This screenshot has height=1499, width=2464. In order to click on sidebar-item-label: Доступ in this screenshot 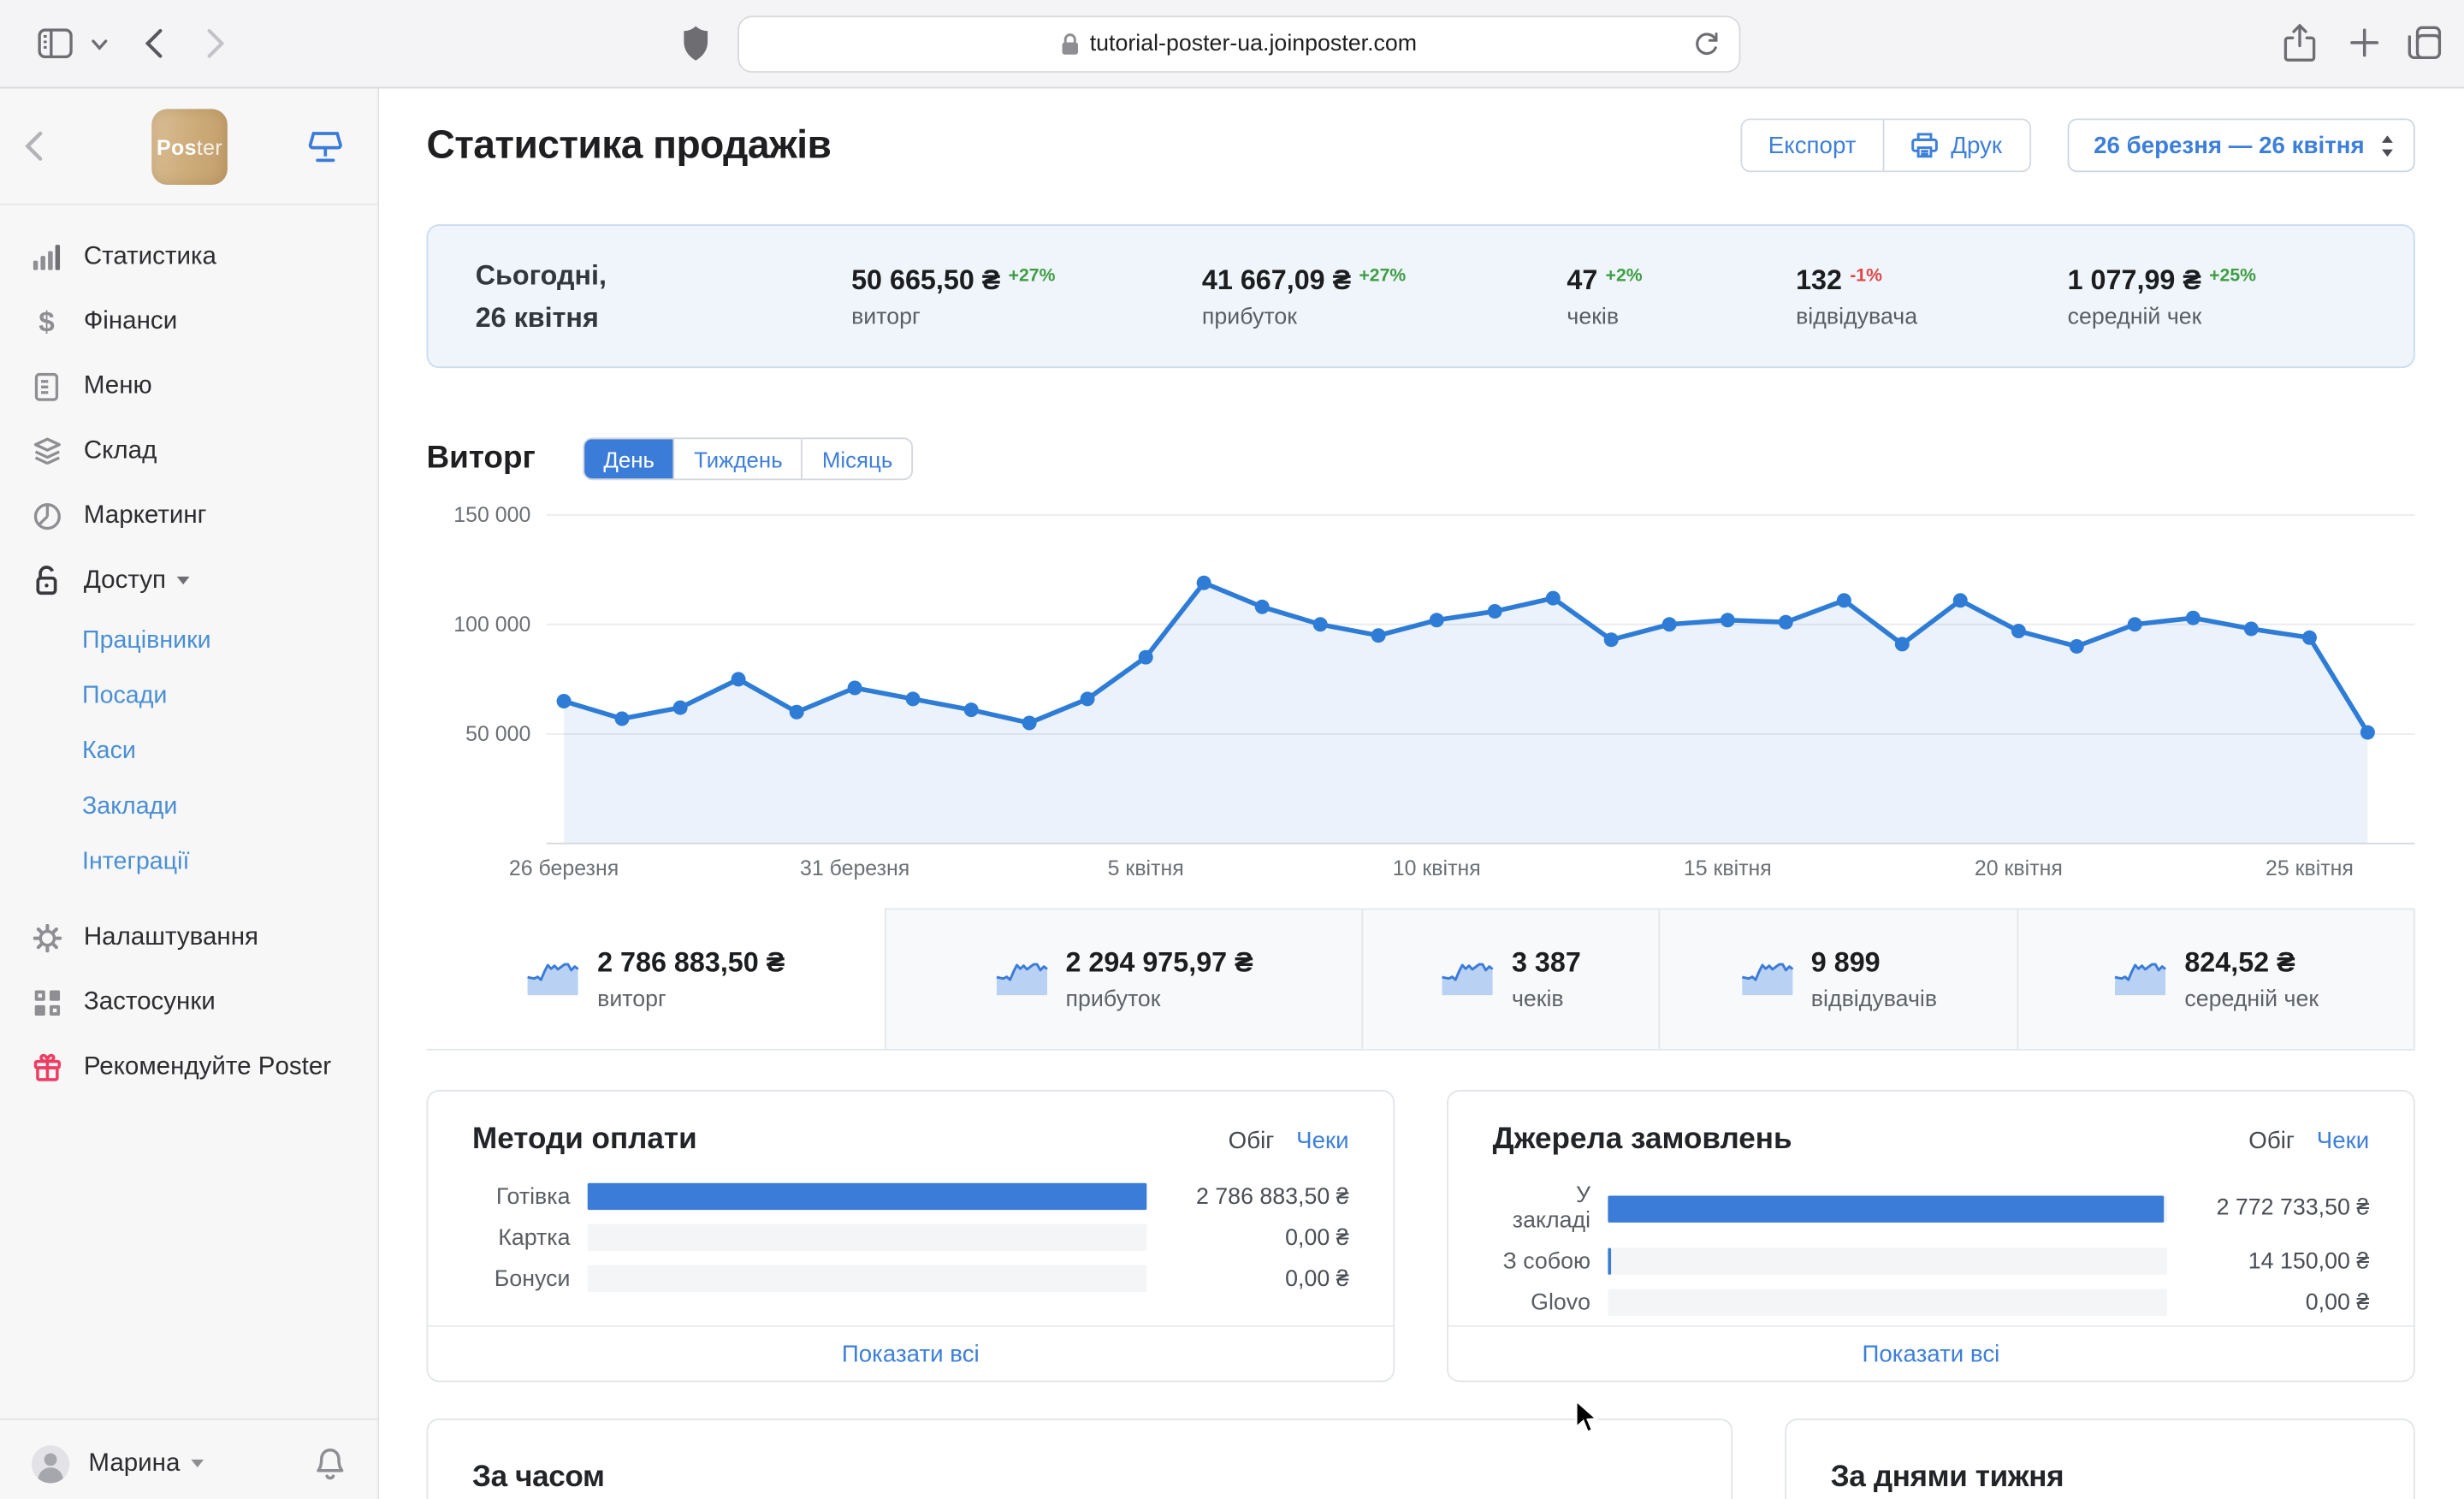, I will do `click(125, 580)`.